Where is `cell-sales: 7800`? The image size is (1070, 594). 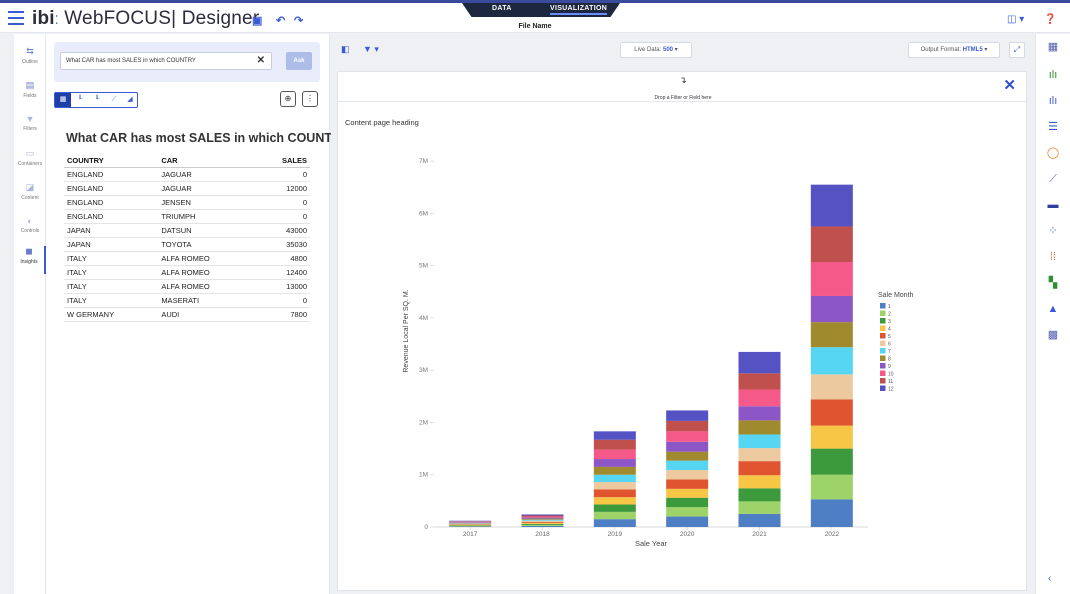 cell-sales: 7800 is located at coordinates (282, 314).